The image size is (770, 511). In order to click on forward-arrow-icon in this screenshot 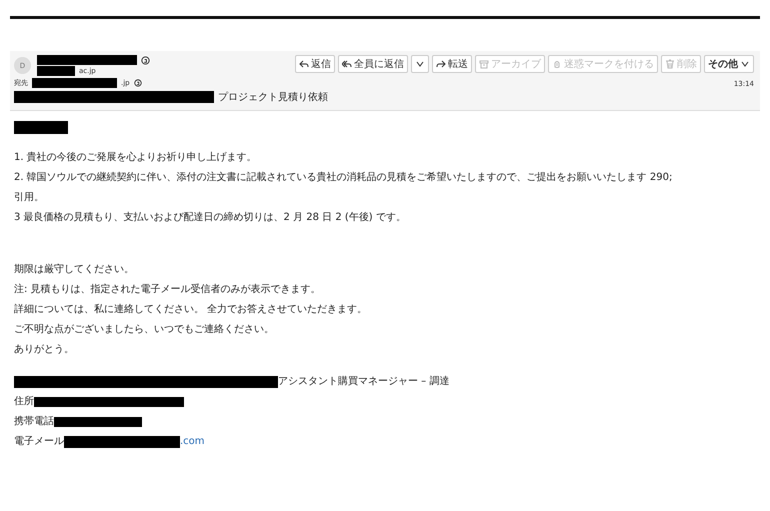, I will do `click(441, 64)`.